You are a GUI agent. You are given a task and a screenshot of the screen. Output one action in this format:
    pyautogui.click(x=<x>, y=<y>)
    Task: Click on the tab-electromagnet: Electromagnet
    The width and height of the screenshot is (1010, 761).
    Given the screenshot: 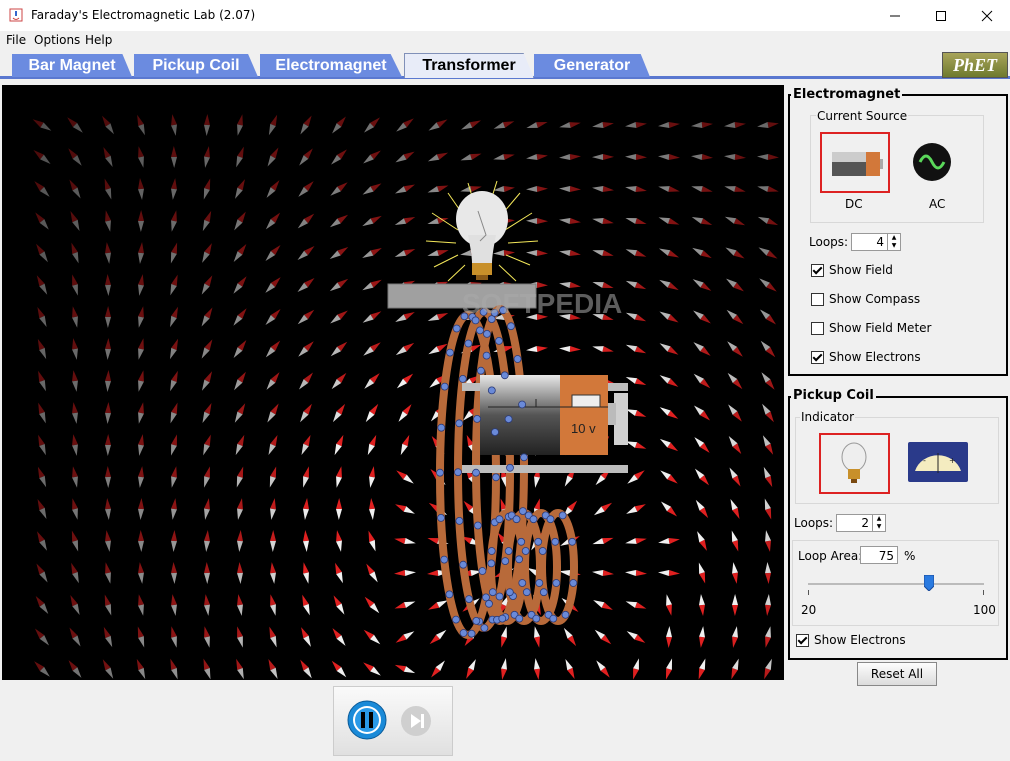 What is the action you would take?
    pyautogui.click(x=331, y=65)
    